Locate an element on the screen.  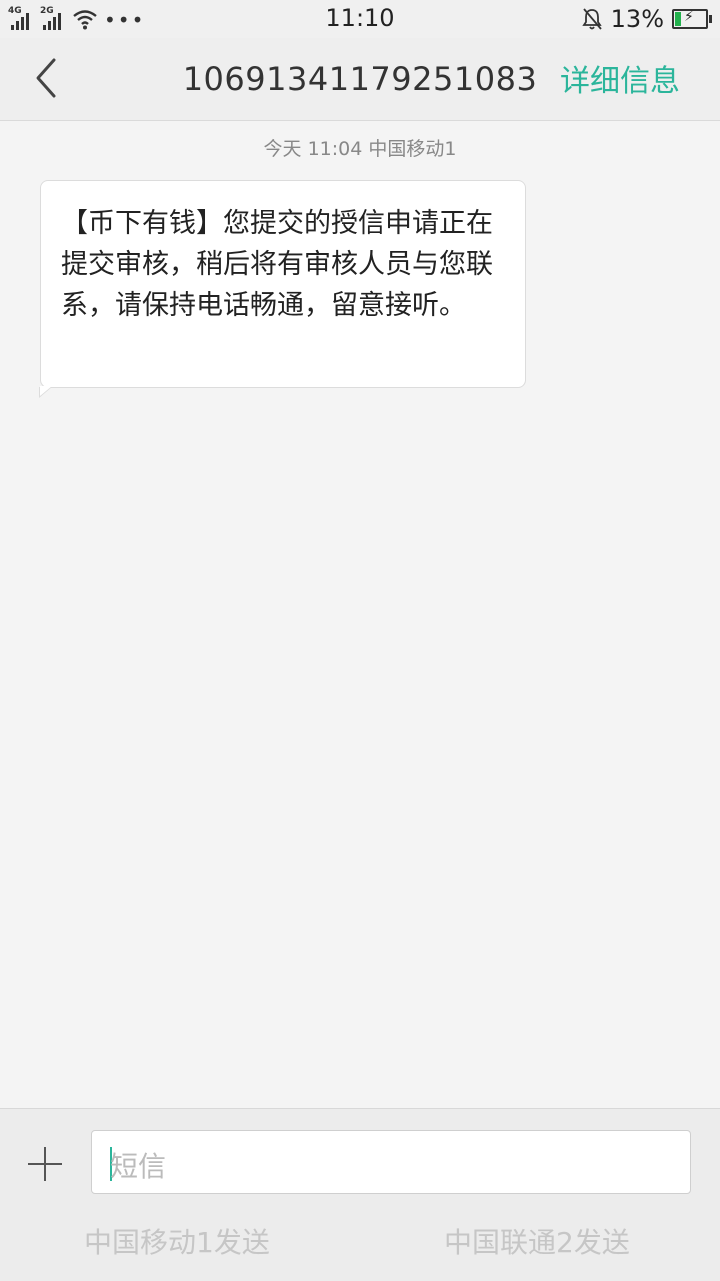
details-button: 详细信息 is located at coordinates (620, 78).